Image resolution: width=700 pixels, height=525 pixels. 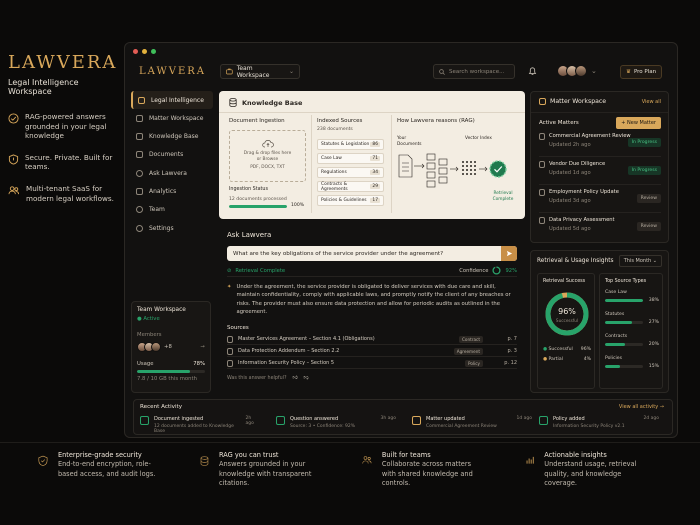 I want to click on sidebar-item-label: Legal Intelligence, so click(x=177, y=100).